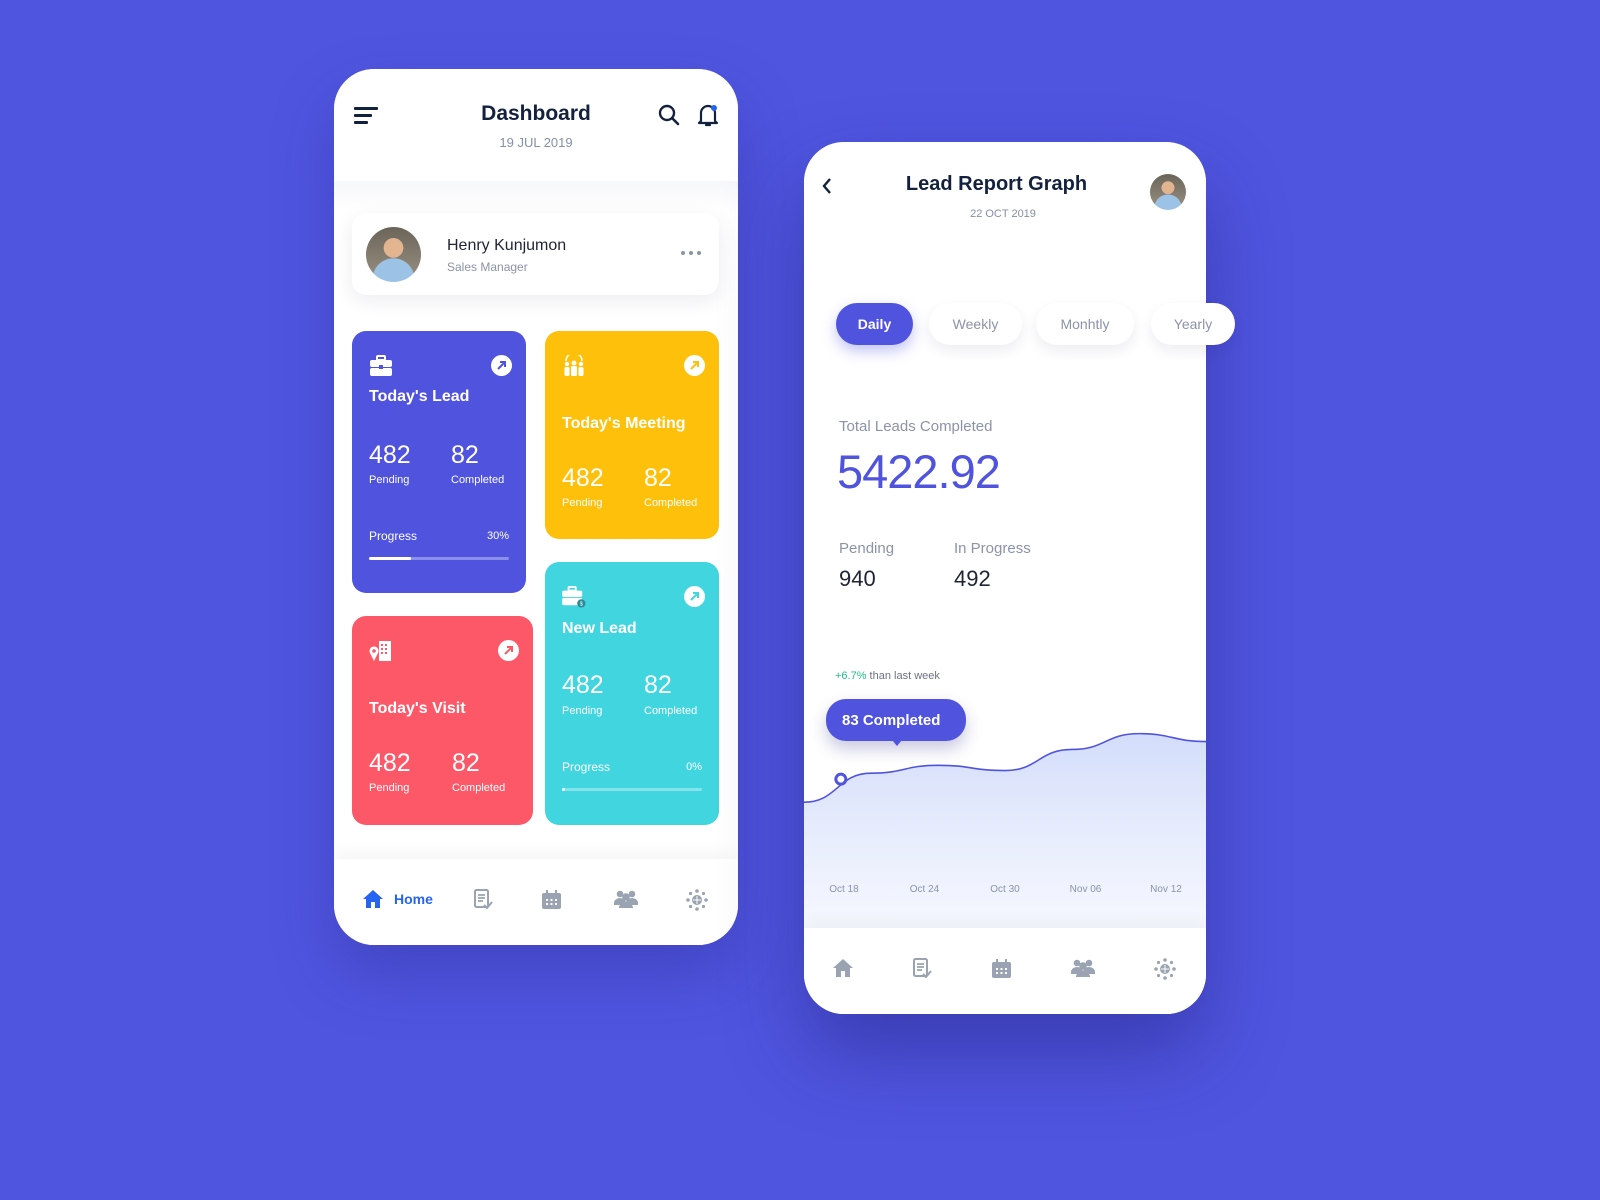 The image size is (1600, 1200). What do you see at coordinates (694, 767) in the screenshot?
I see `progress-value: 0%` at bounding box center [694, 767].